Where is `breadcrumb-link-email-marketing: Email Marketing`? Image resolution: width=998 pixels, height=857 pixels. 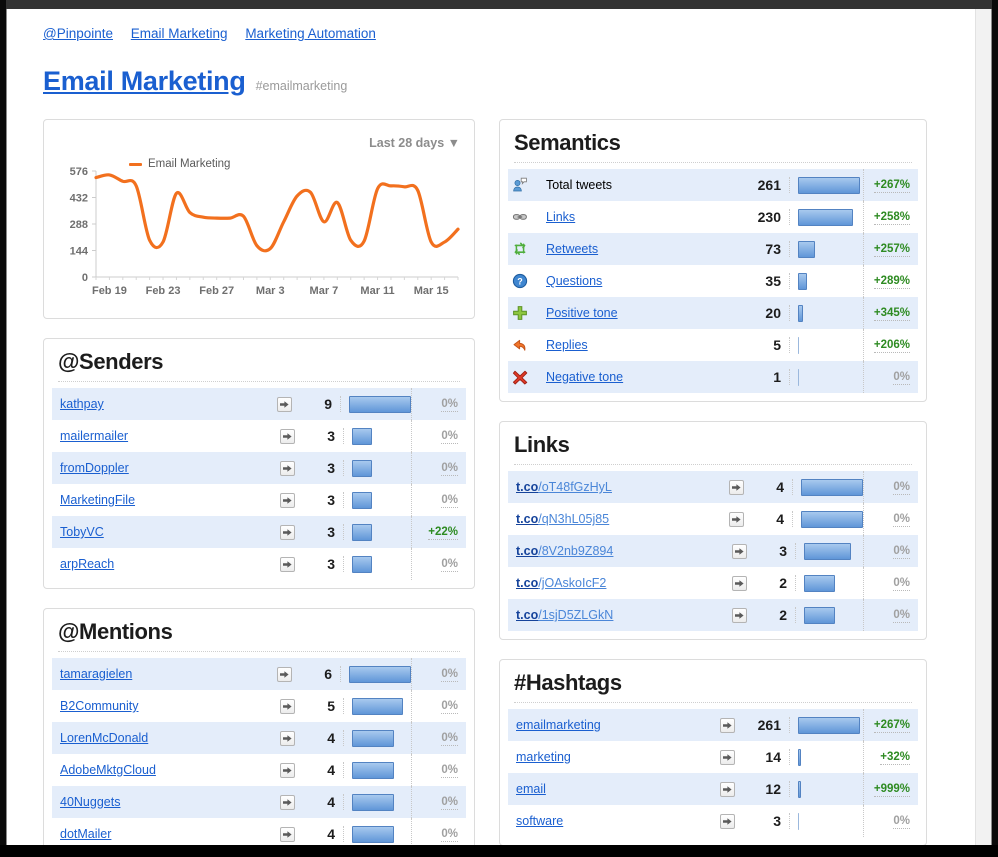 breadcrumb-link-email-marketing: Email Marketing is located at coordinates (179, 33).